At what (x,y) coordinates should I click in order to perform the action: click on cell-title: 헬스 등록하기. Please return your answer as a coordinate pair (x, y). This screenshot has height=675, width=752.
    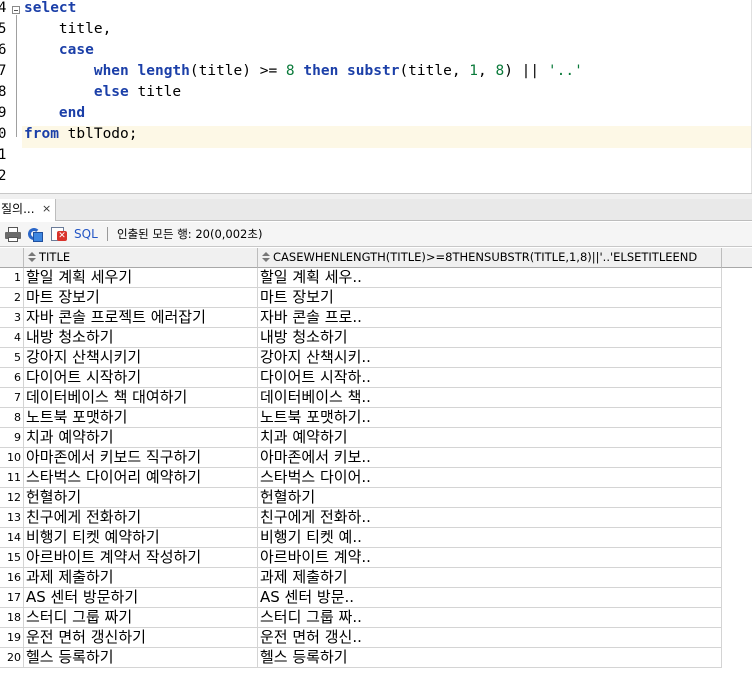
    Looking at the image, I should click on (141, 657).